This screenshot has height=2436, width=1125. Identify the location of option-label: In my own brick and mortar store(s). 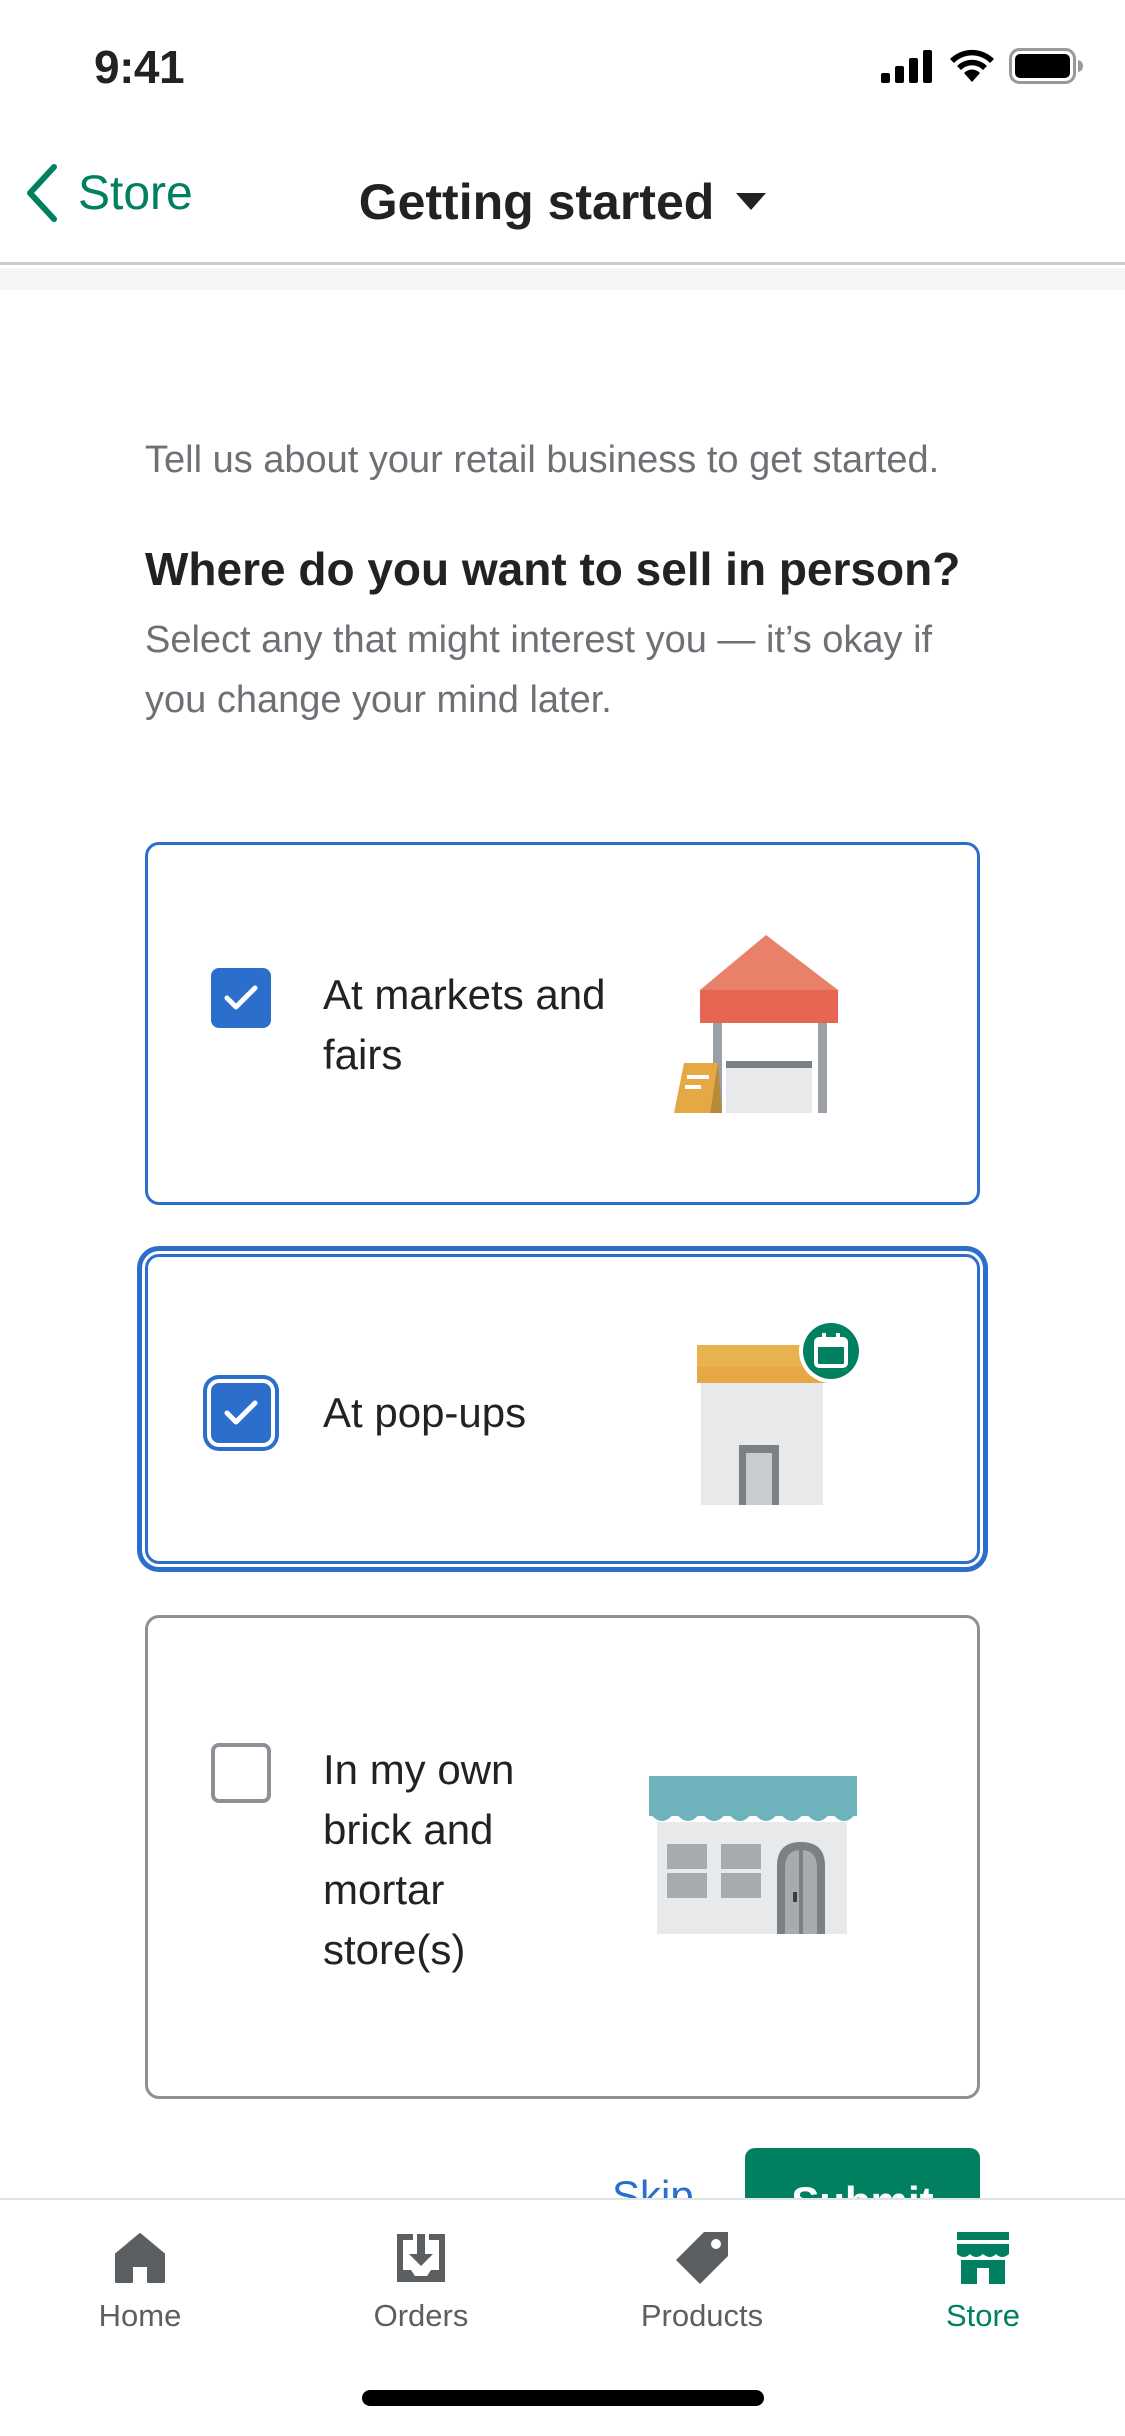
(419, 1859).